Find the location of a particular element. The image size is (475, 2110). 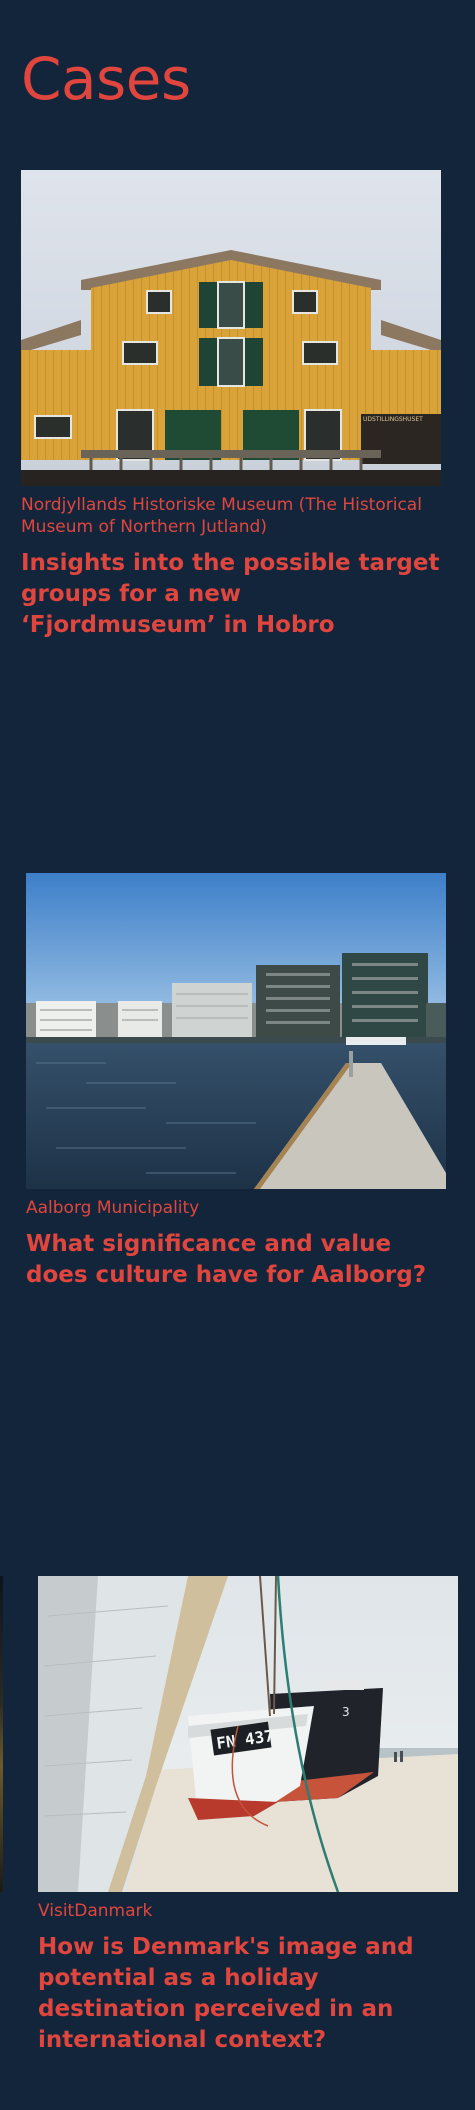

beach-boats-photo: 3 FN 437 is located at coordinates (248, 1734).